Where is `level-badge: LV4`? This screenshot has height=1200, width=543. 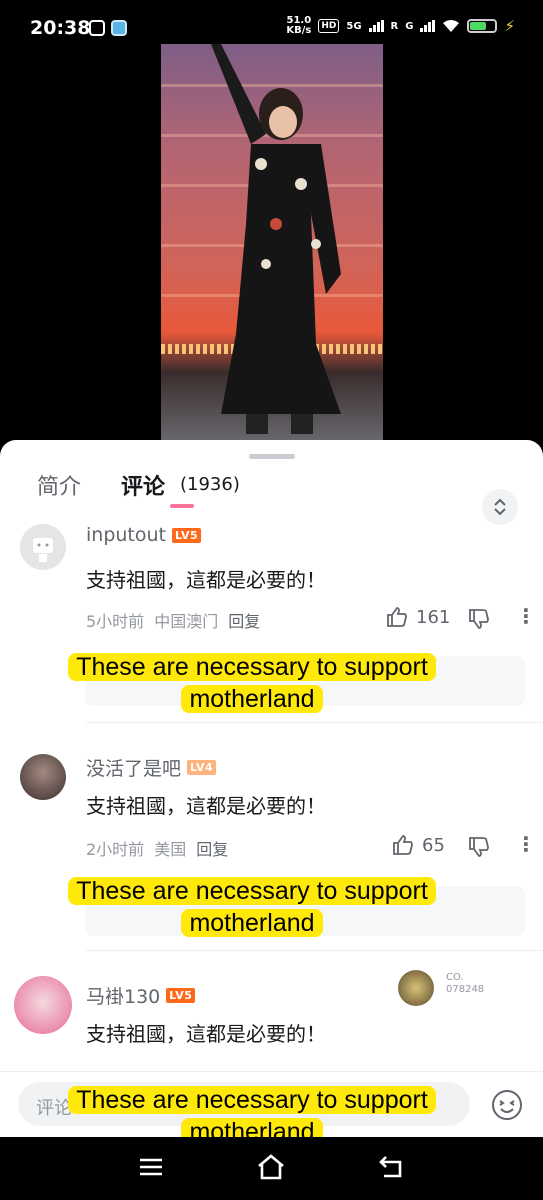
level-badge: LV4 is located at coordinates (202, 767).